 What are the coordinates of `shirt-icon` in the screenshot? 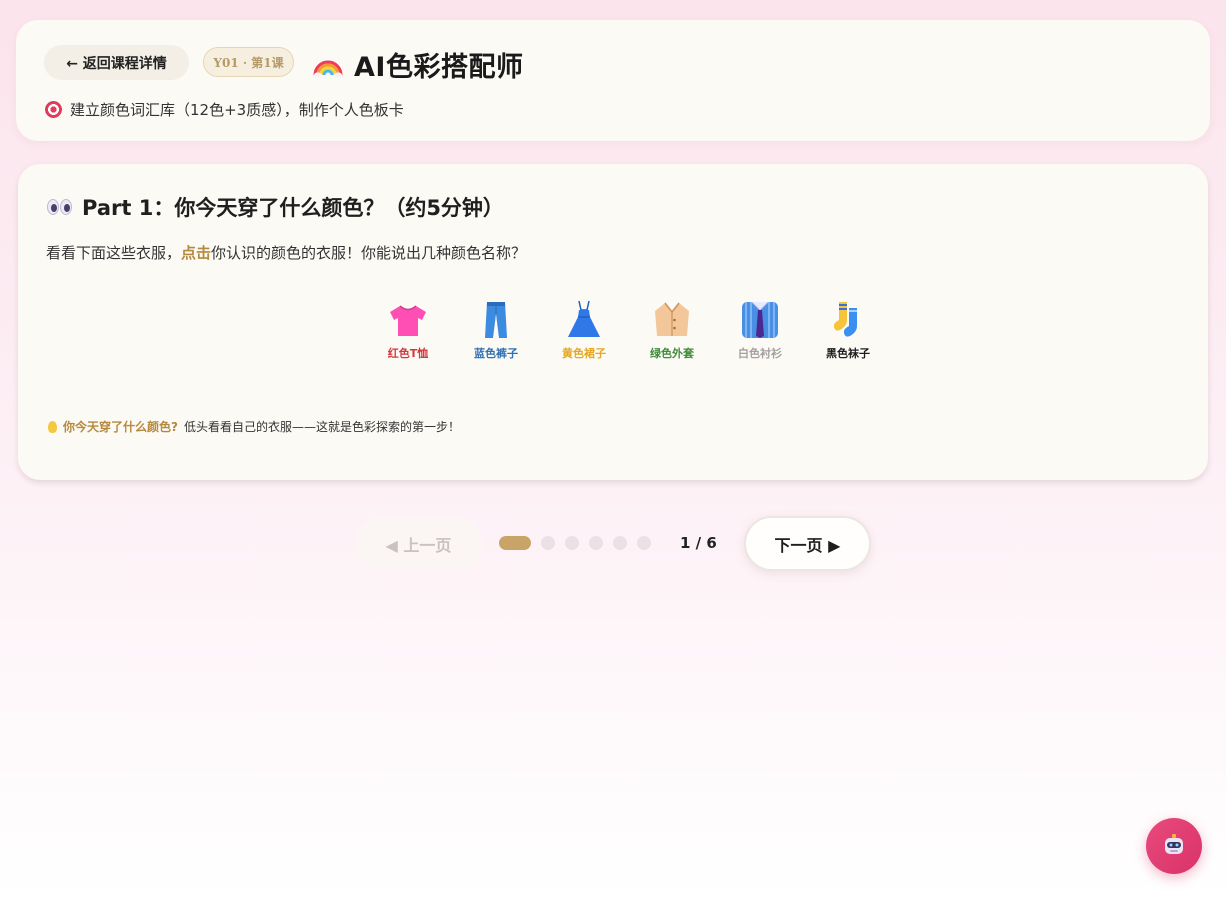 It's located at (760, 319).